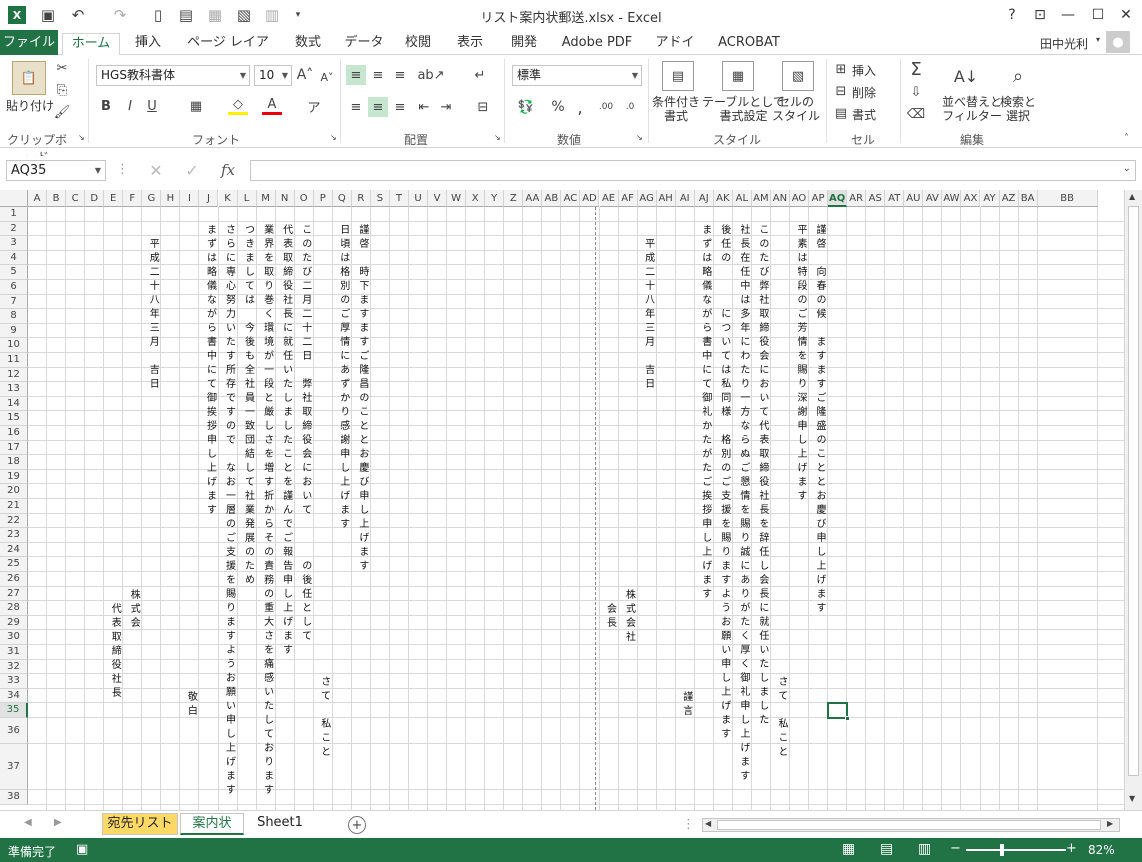  Describe the element at coordinates (675, 51) in the screenshot. I see `tab-addins: アドイン` at that location.